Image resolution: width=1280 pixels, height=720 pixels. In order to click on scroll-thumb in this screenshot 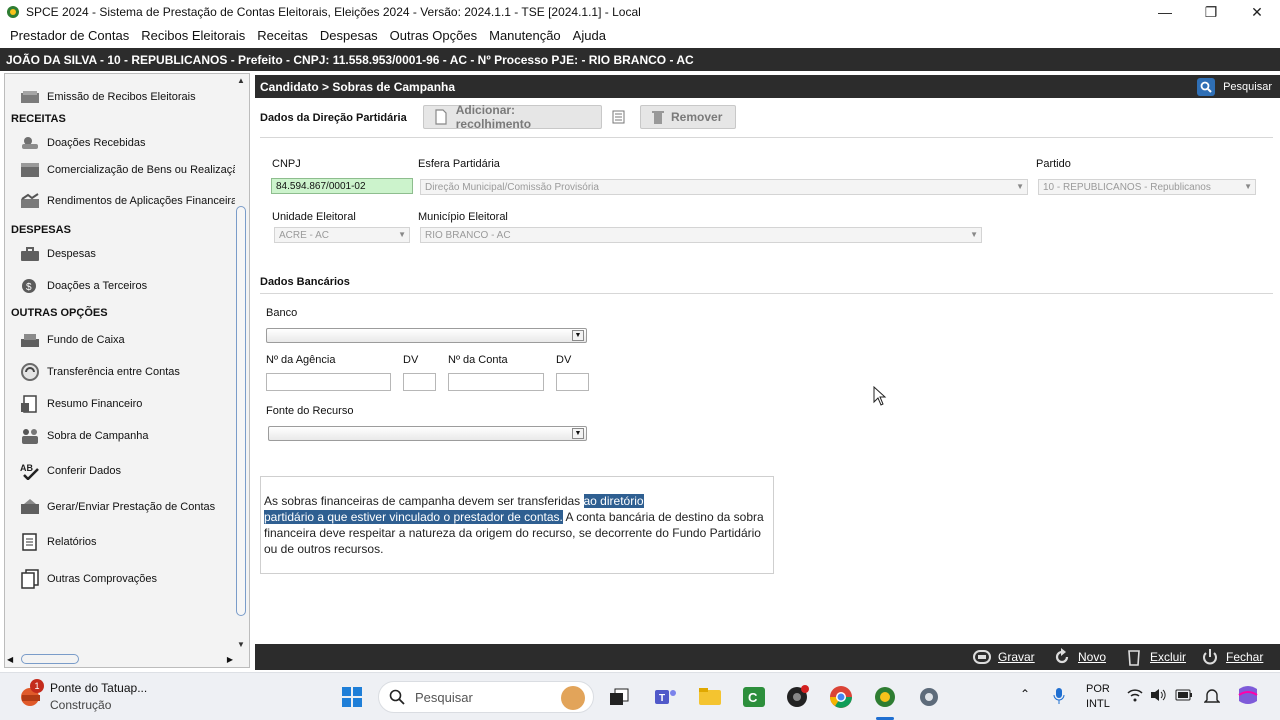, I will do `click(241, 411)`.